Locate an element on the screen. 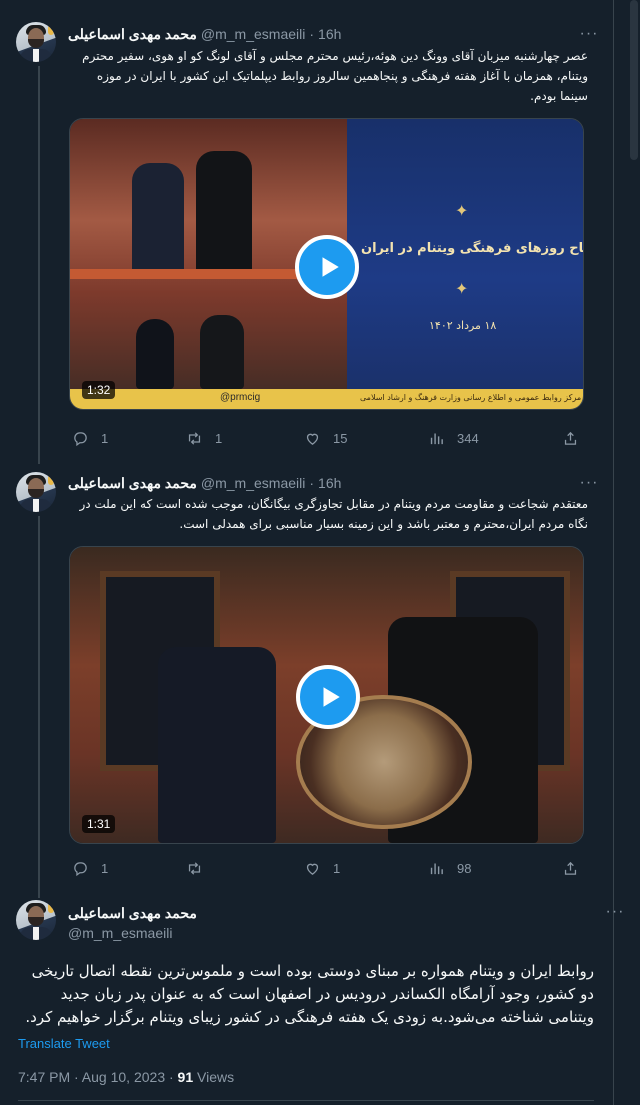  views-button: 98 is located at coordinates (449, 868).